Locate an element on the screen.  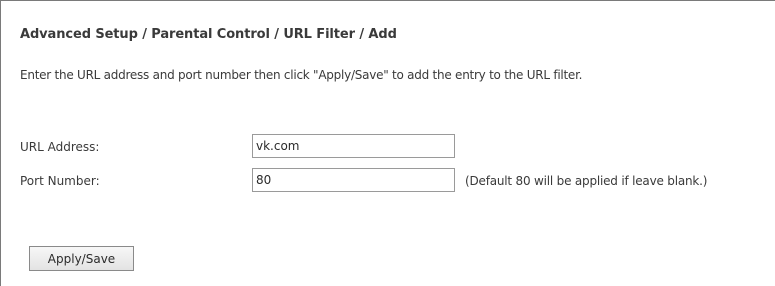
port-number-input is located at coordinates (353, 180).